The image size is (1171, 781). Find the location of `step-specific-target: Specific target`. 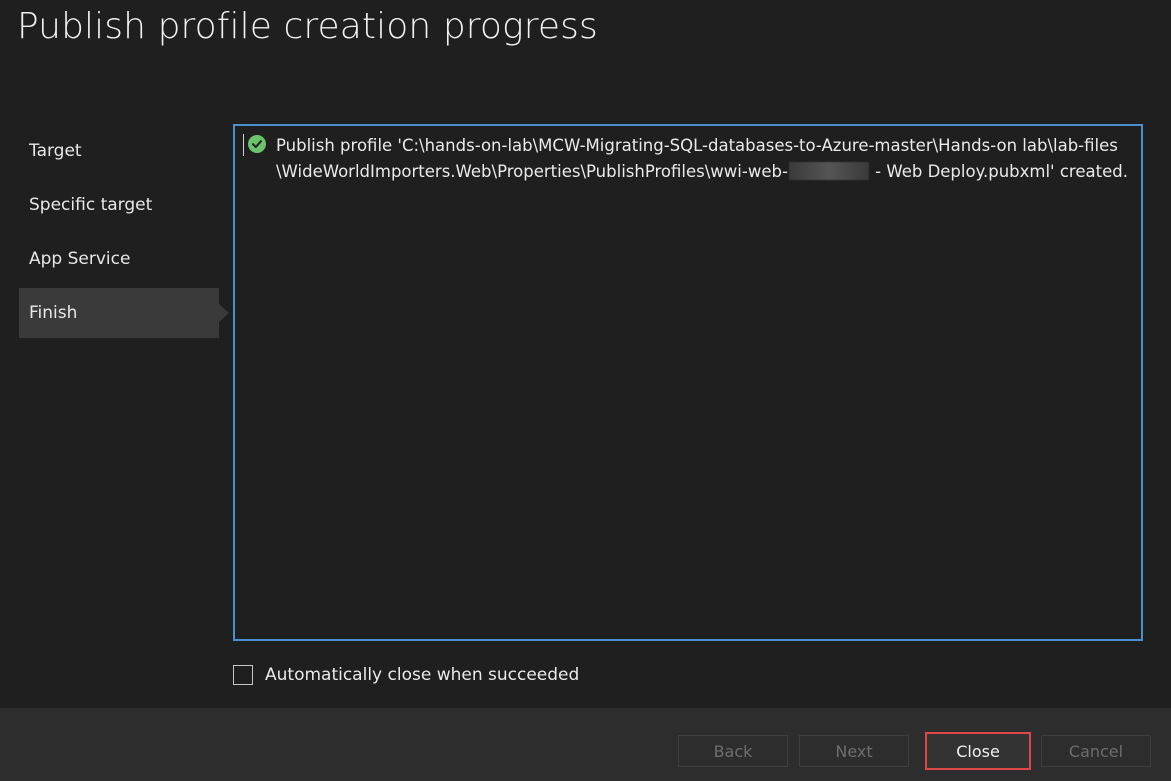

step-specific-target: Specific target is located at coordinates (119, 205).